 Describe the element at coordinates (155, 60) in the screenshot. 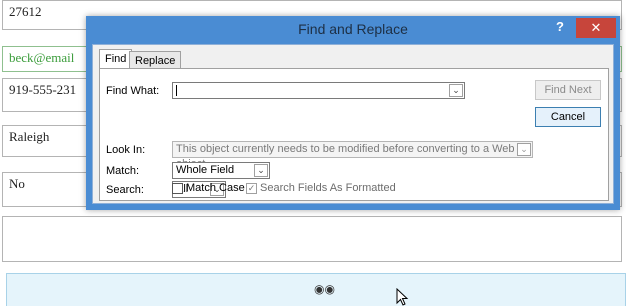

I see `tab-replace: Replace` at that location.